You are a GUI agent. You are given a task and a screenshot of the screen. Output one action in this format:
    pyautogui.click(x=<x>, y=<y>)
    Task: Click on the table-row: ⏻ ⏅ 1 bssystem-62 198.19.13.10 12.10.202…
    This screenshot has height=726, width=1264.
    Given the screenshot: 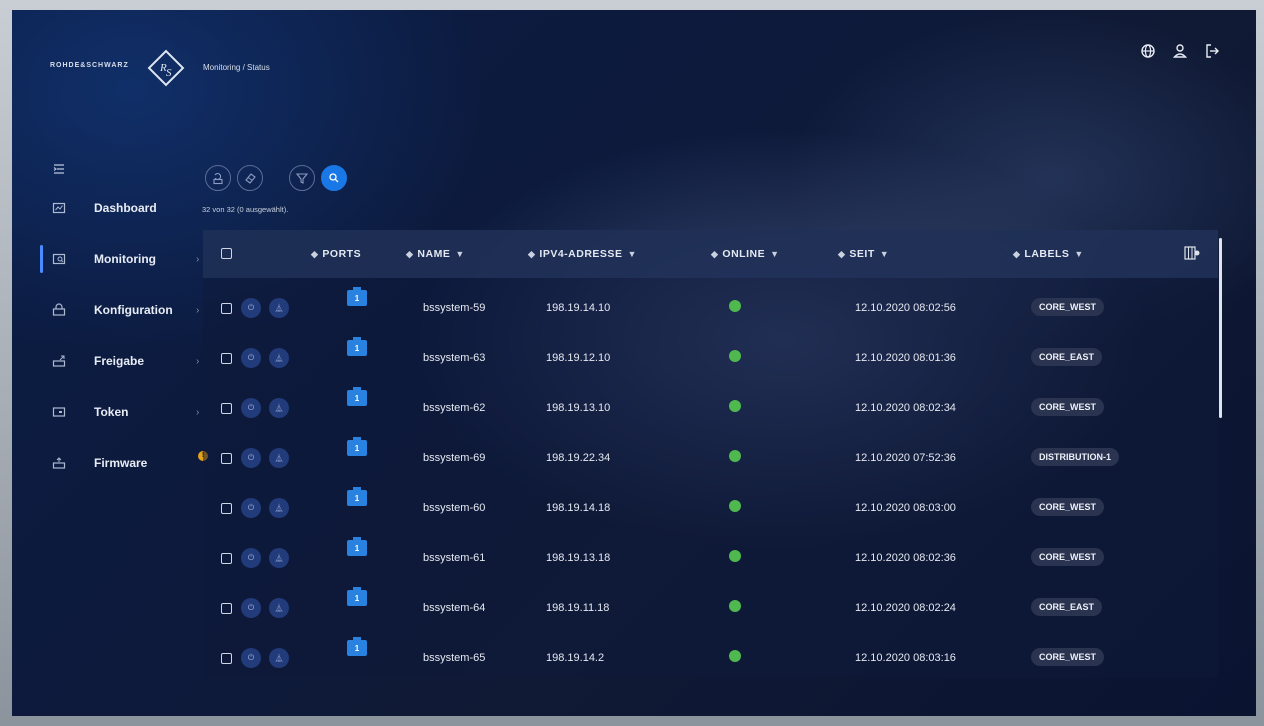 What is the action you would take?
    pyautogui.click(x=710, y=407)
    